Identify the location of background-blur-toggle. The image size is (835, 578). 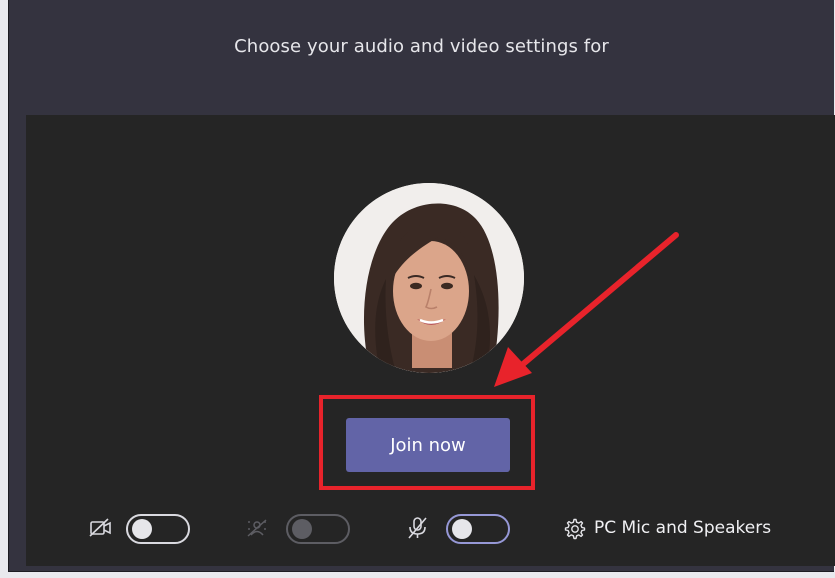
(318, 529).